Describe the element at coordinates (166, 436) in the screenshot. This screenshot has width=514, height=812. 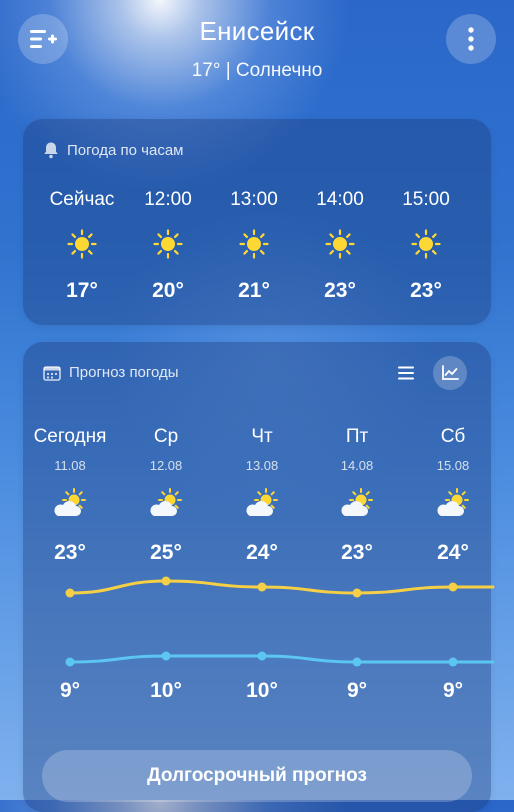
I see `day-name: Ср` at that location.